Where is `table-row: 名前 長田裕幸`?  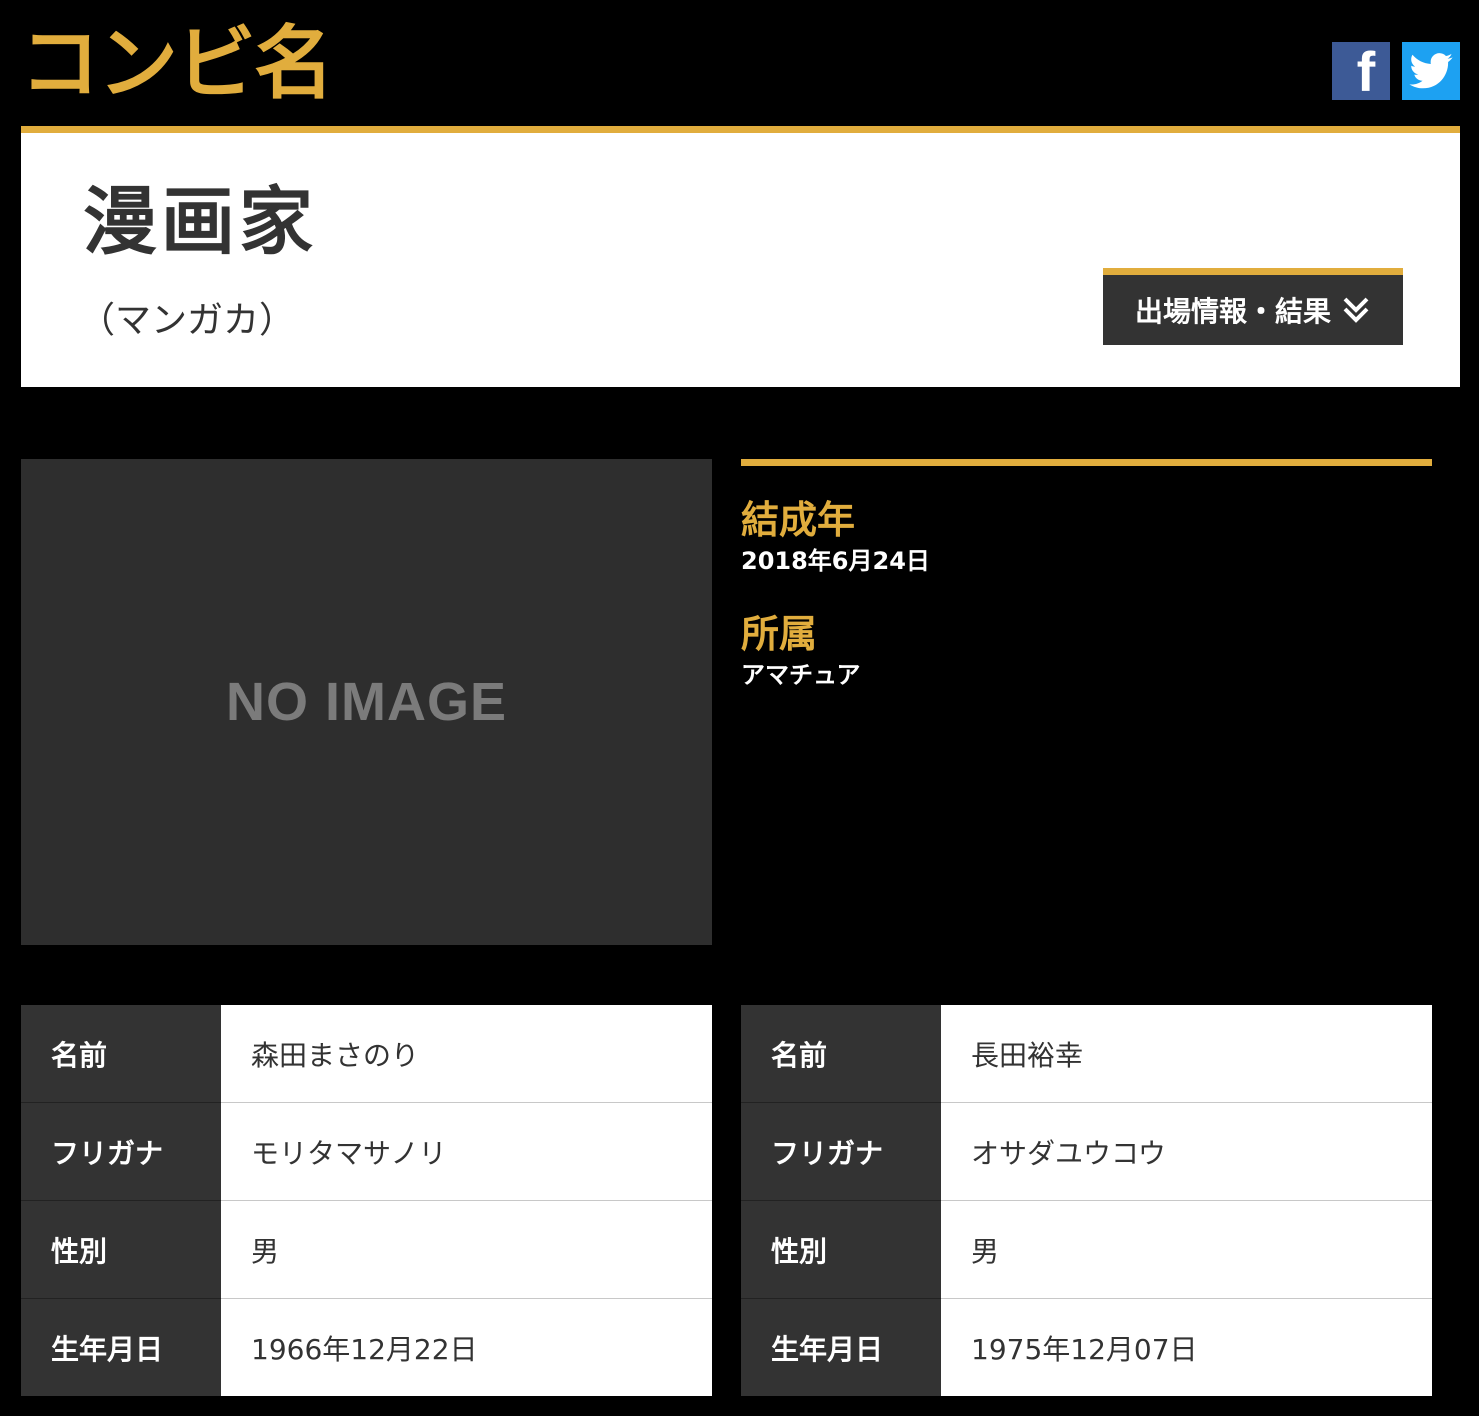 table-row: 名前 長田裕幸 is located at coordinates (1086, 1054).